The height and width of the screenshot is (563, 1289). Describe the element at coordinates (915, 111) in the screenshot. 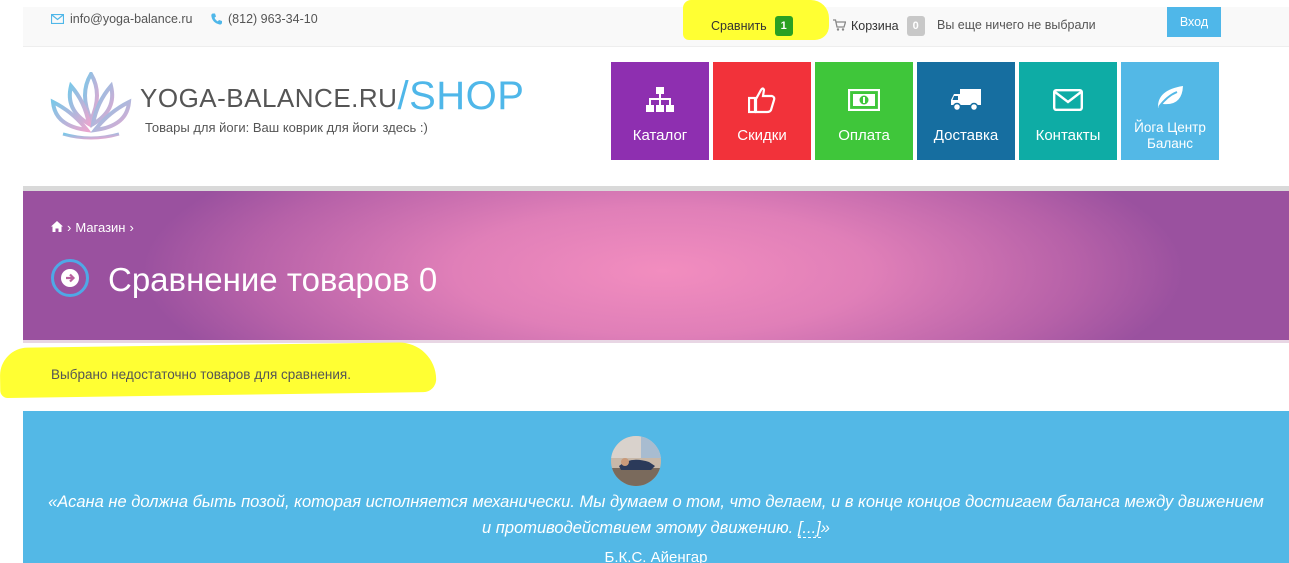

I see `main-nav: Каталог Скидки Оплата Доставка Контакты` at that location.